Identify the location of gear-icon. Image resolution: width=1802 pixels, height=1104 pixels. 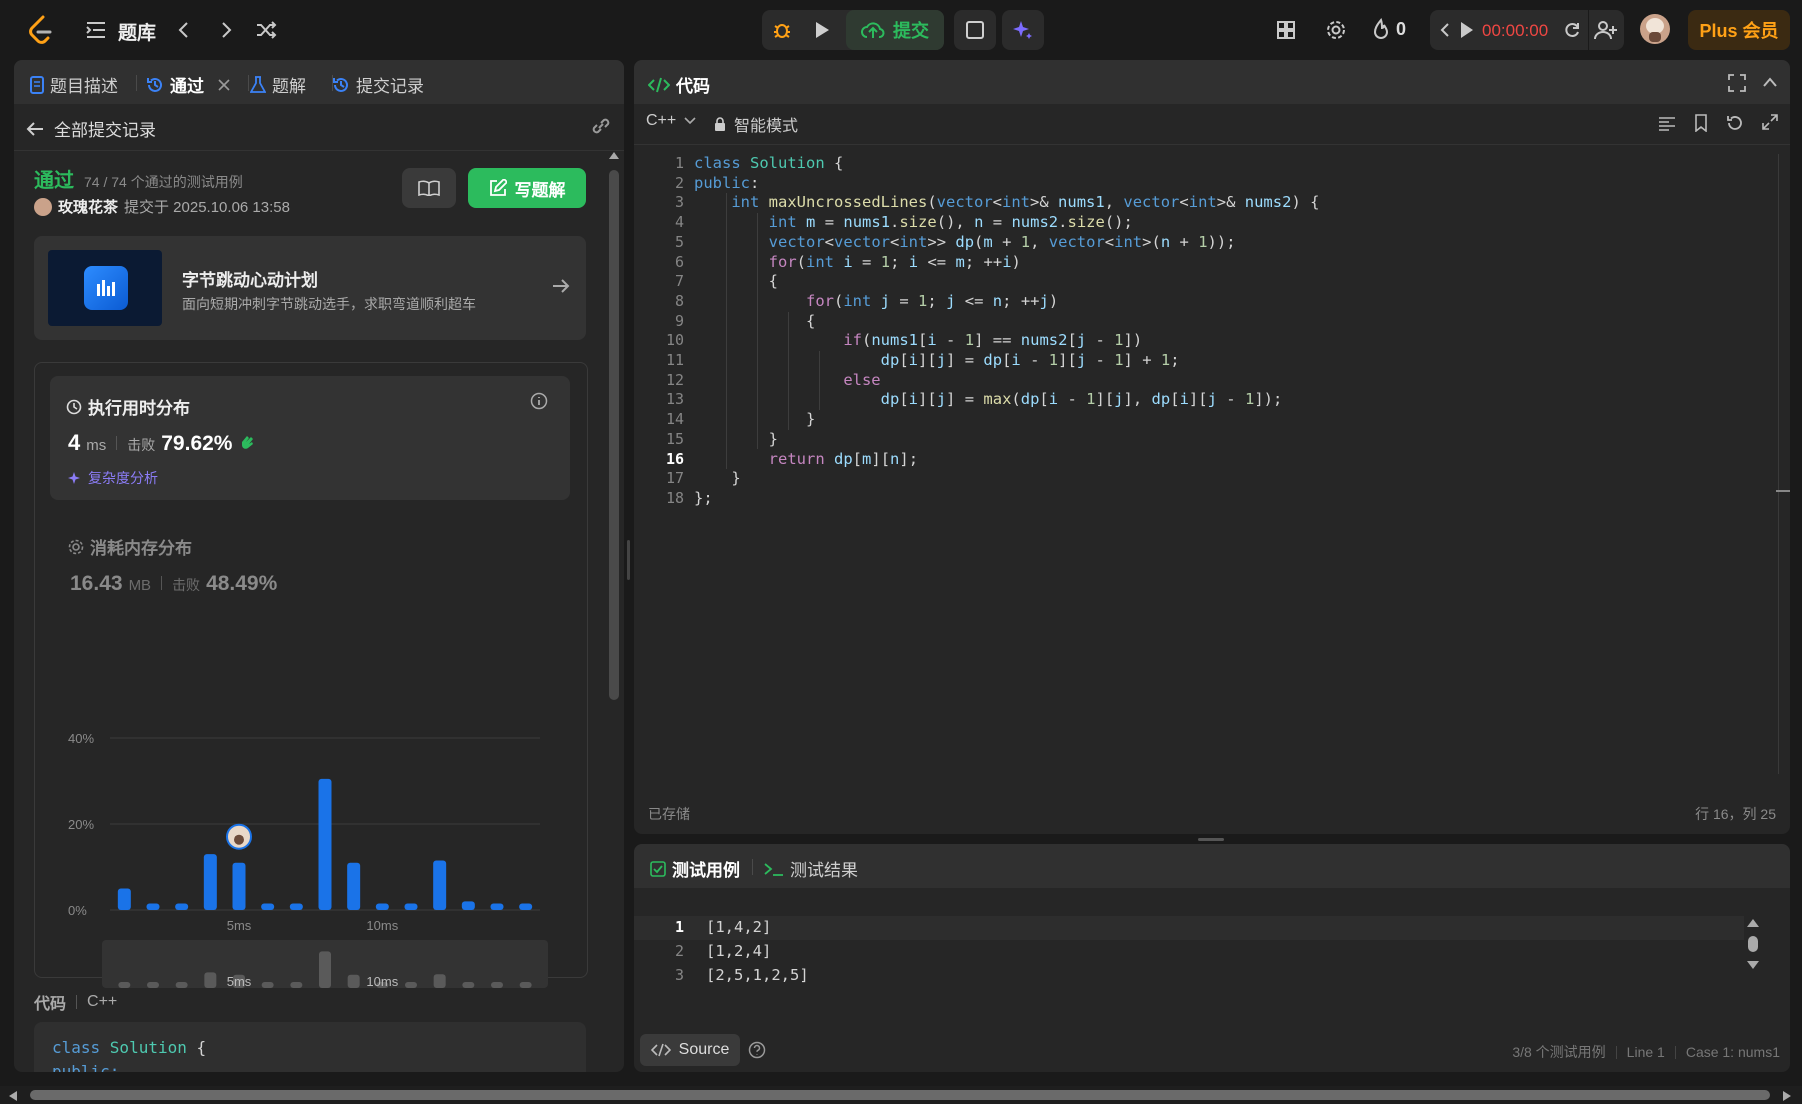
(1336, 30).